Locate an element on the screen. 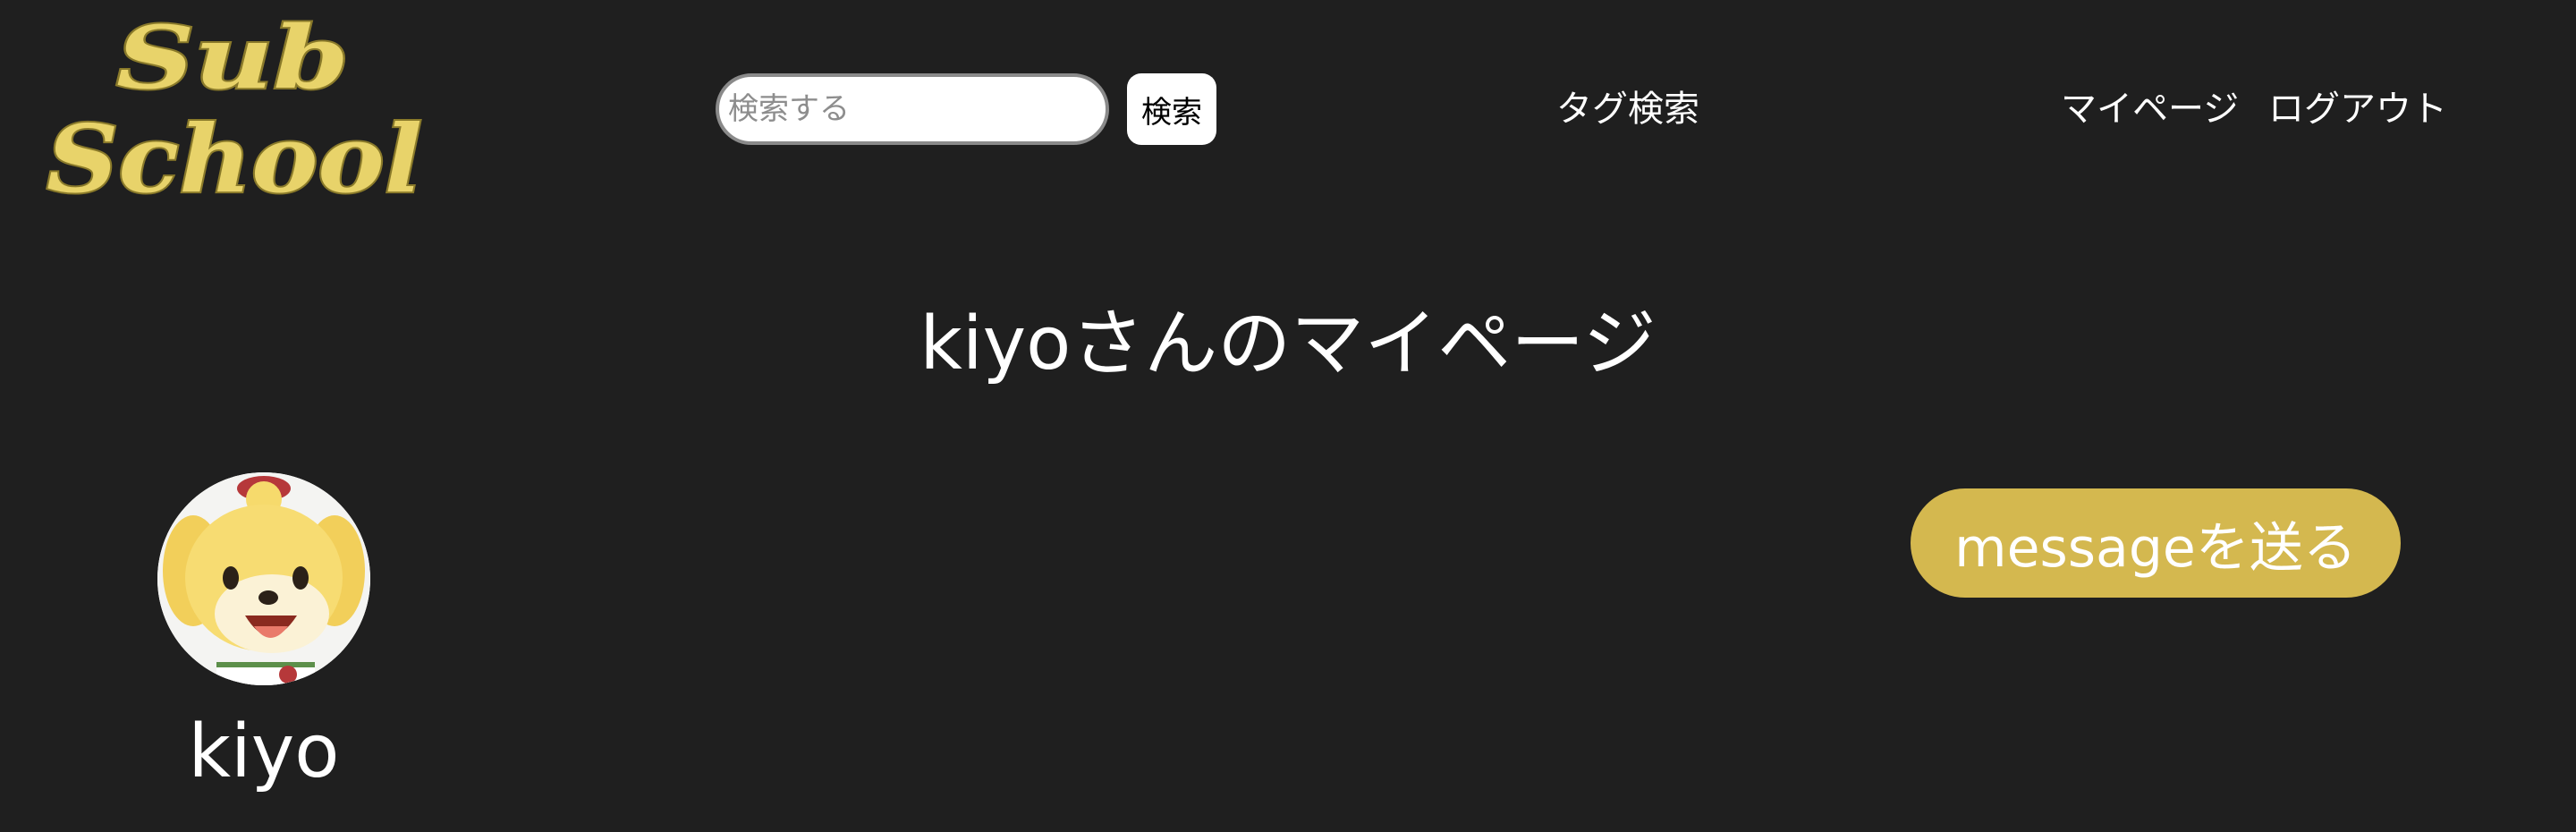  logo-line2: School is located at coordinates (234, 155).